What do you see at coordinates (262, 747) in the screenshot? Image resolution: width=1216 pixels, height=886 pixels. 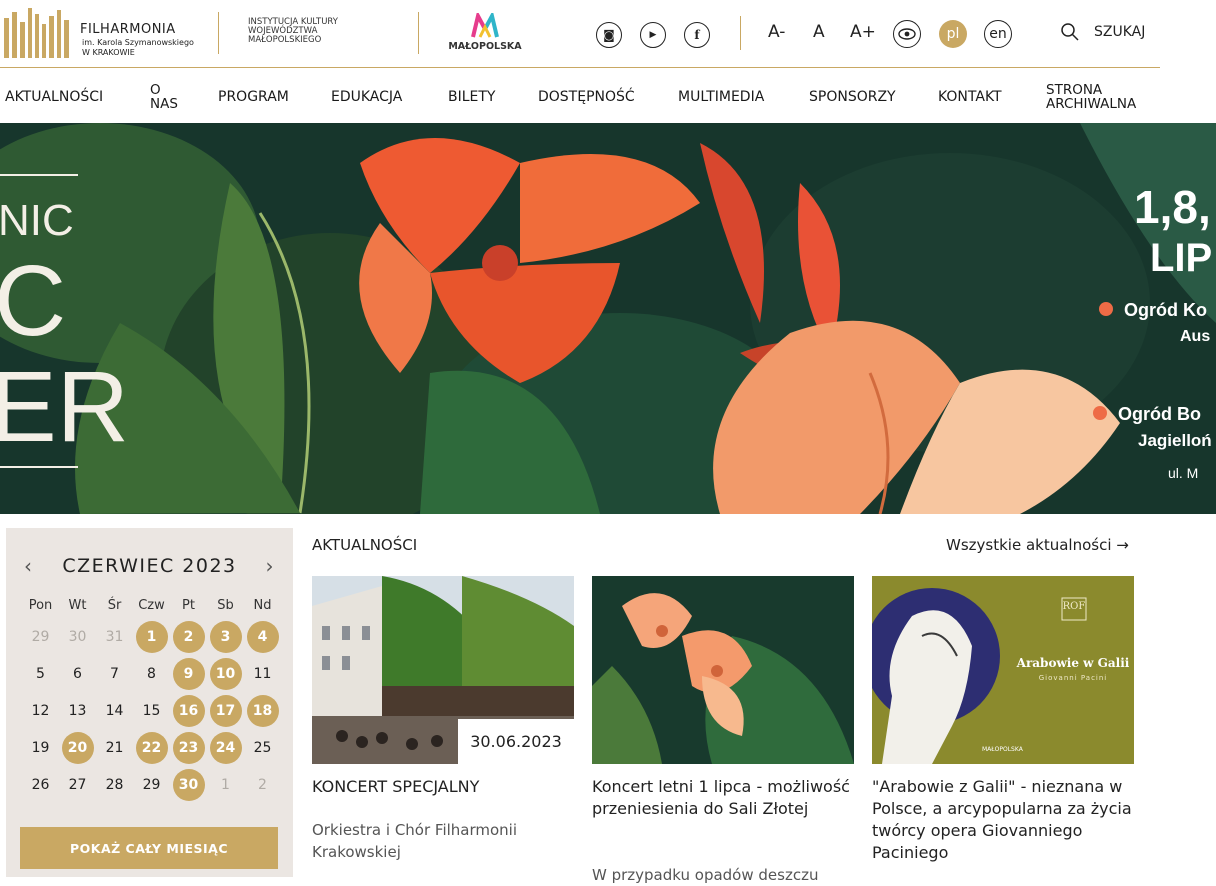 I see `calendar-day: 25` at bounding box center [262, 747].